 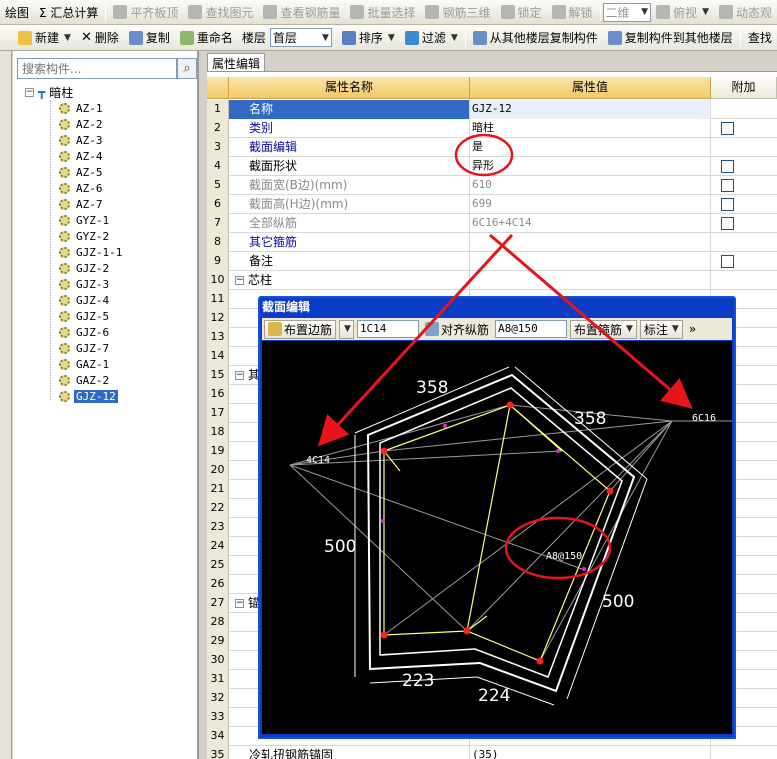 I want to click on rebar-3d-button: 钢筋三维, so click(x=457, y=12).